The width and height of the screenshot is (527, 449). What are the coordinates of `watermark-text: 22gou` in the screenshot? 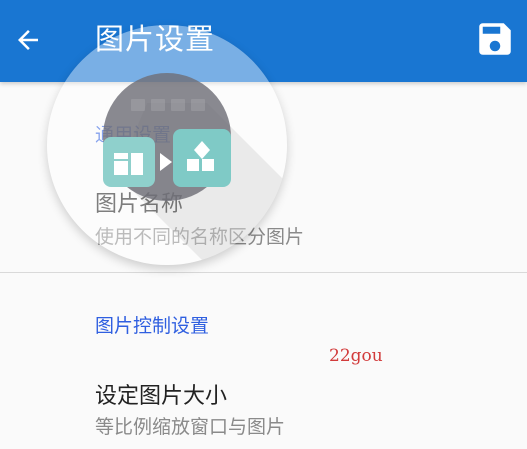 It's located at (356, 356).